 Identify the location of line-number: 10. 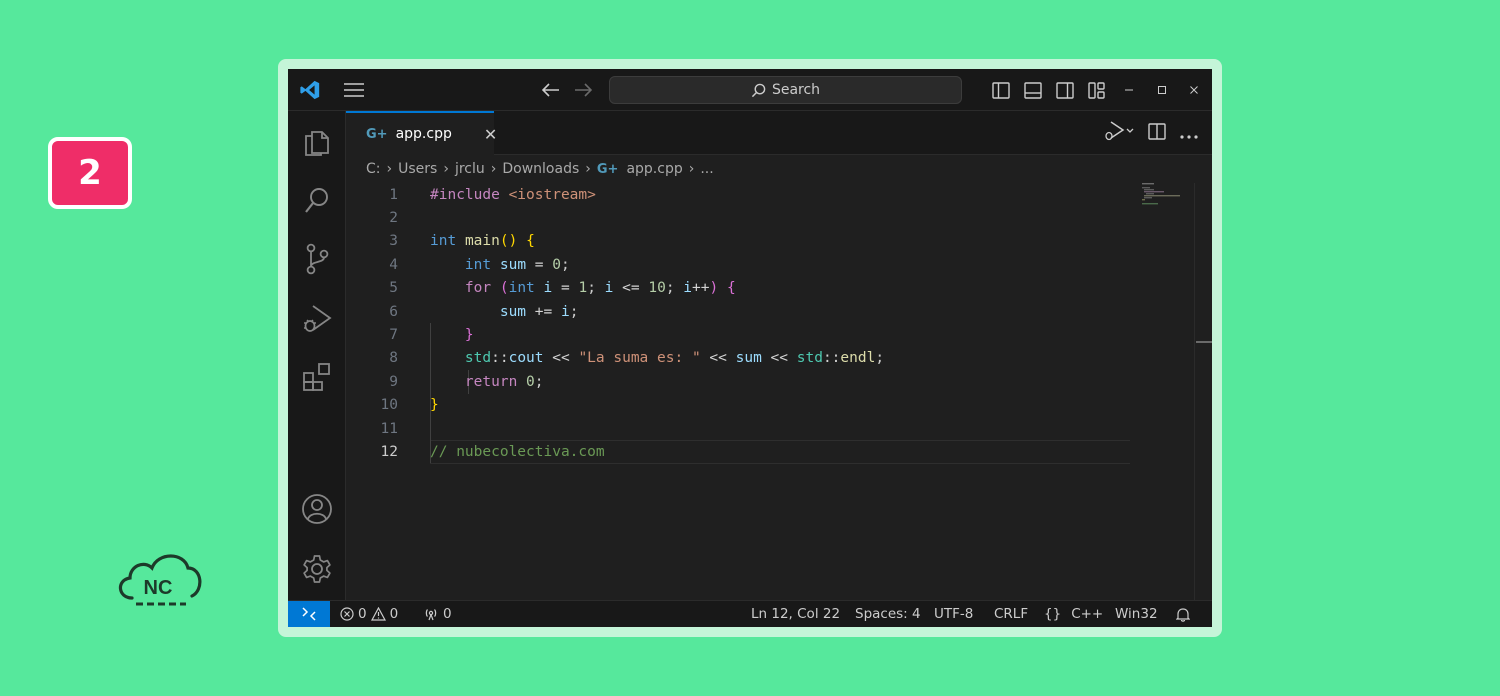
(389, 405).